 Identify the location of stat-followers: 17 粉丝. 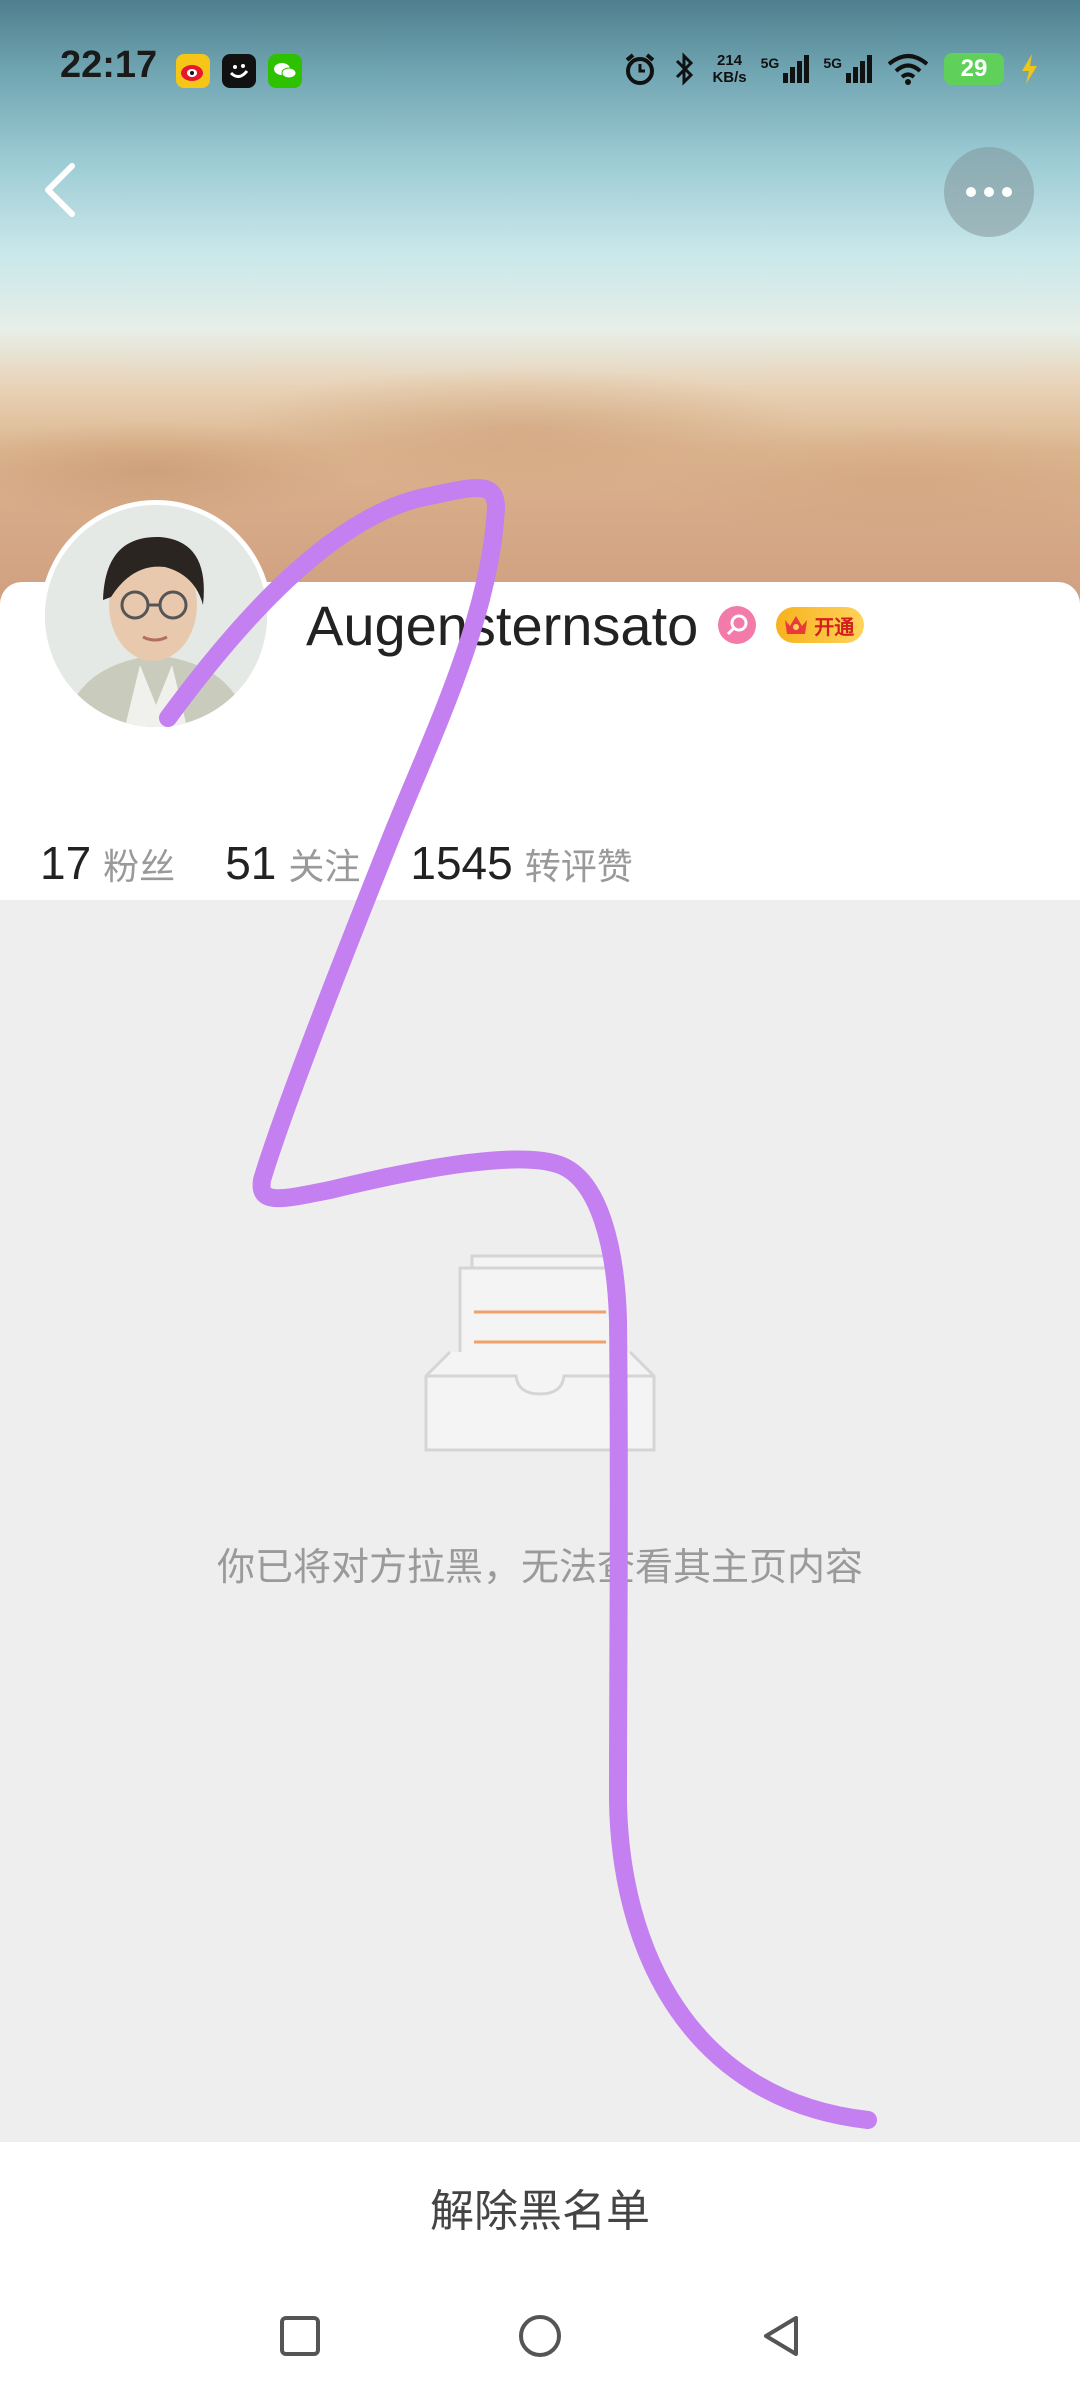
(107, 863).